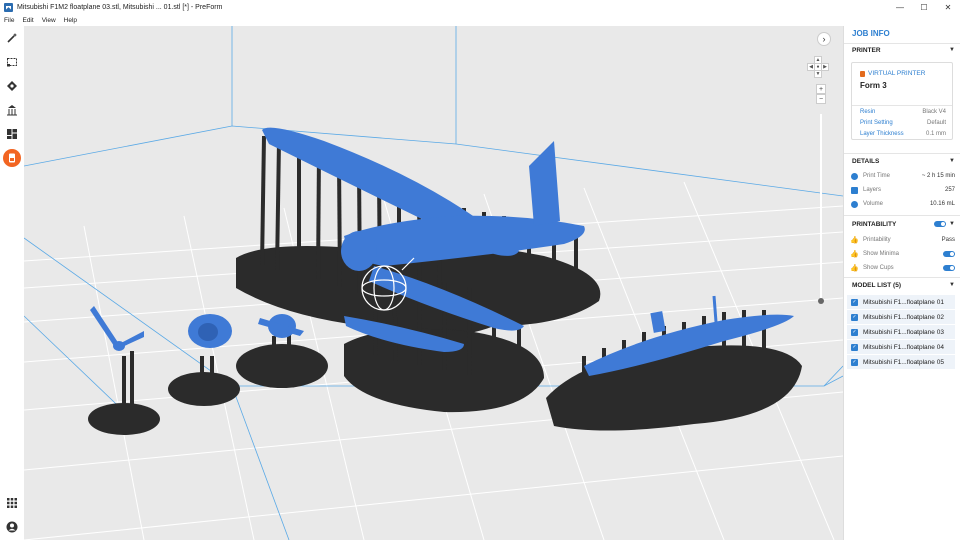 The image size is (960, 540). What do you see at coordinates (12, 110) in the screenshot?
I see `supports-icon` at bounding box center [12, 110].